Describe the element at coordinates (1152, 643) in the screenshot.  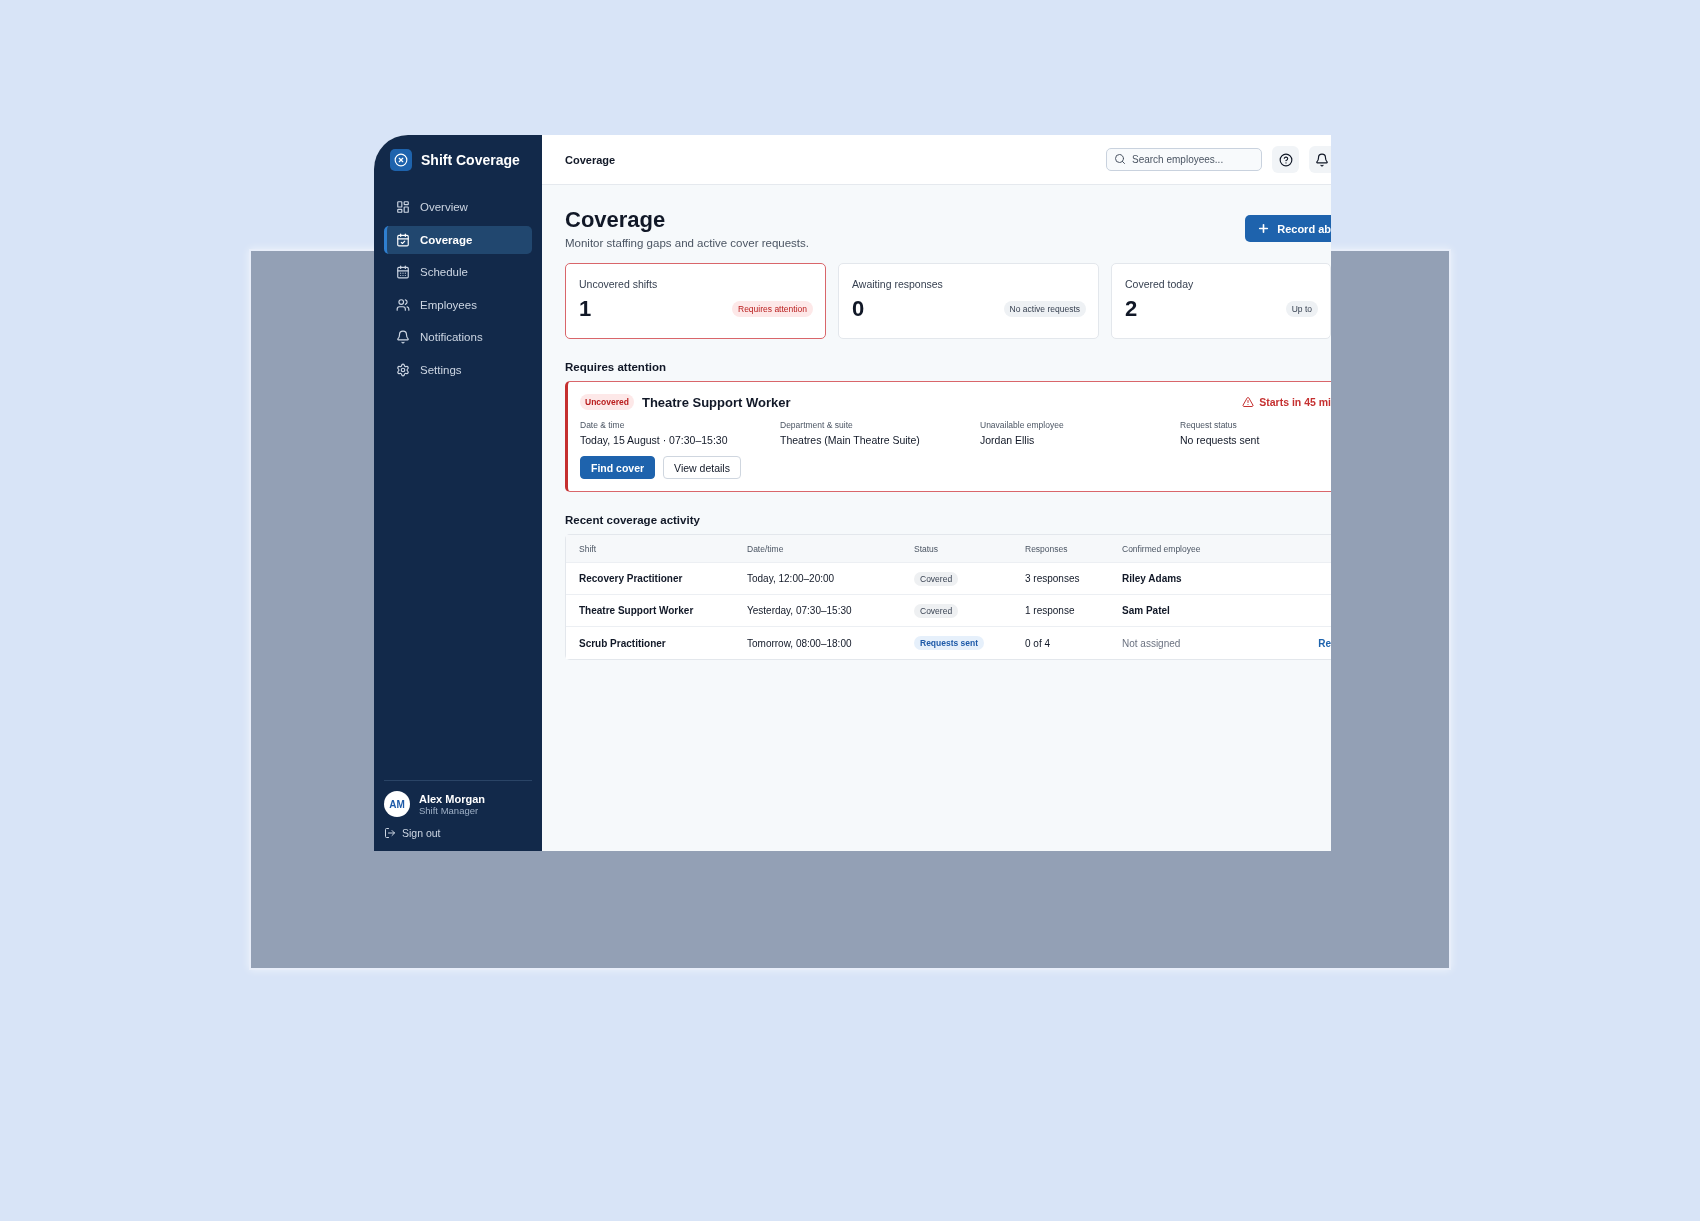
I see `table-cell-text: Not assigned` at that location.